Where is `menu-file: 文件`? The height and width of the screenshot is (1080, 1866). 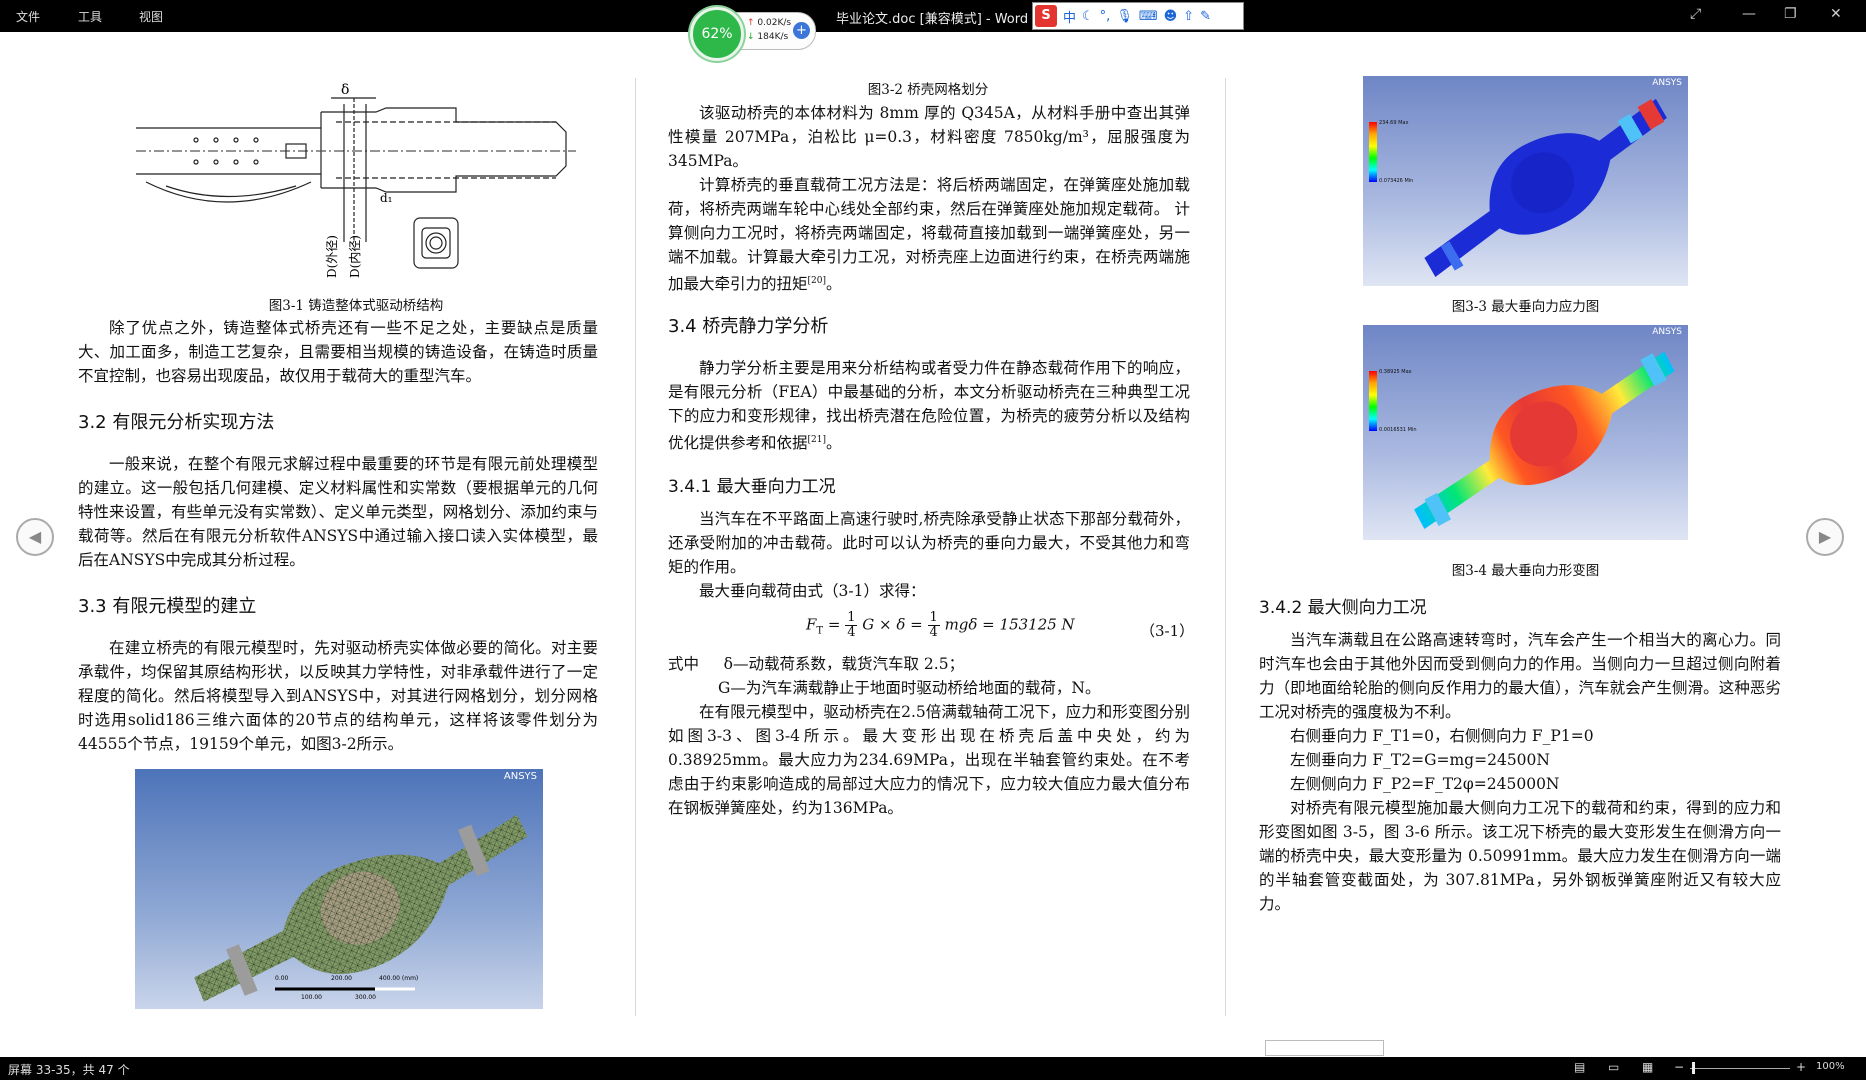
menu-file: 文件 is located at coordinates (28, 16).